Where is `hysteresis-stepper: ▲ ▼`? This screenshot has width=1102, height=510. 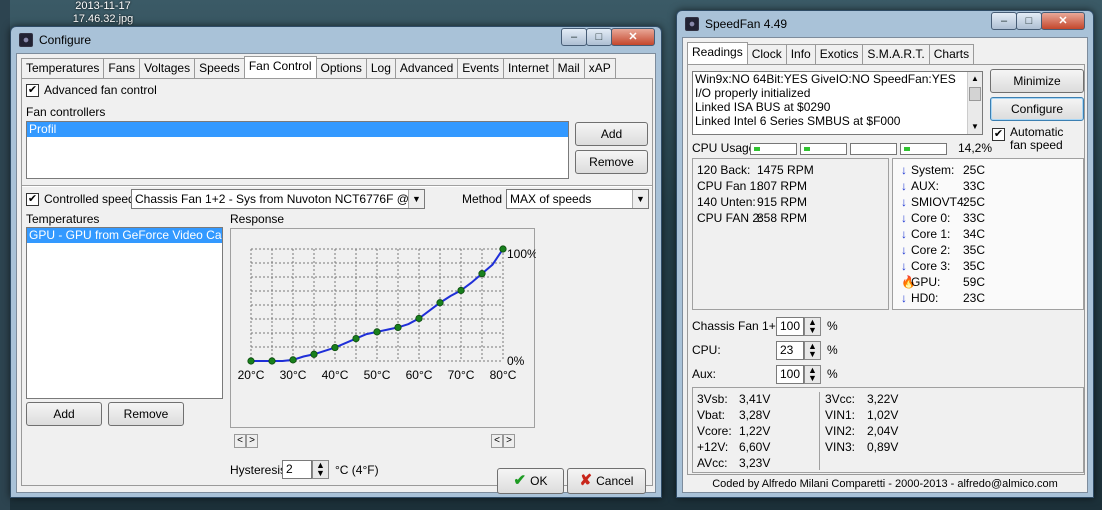 hysteresis-stepper: ▲ ▼ is located at coordinates (320, 469).